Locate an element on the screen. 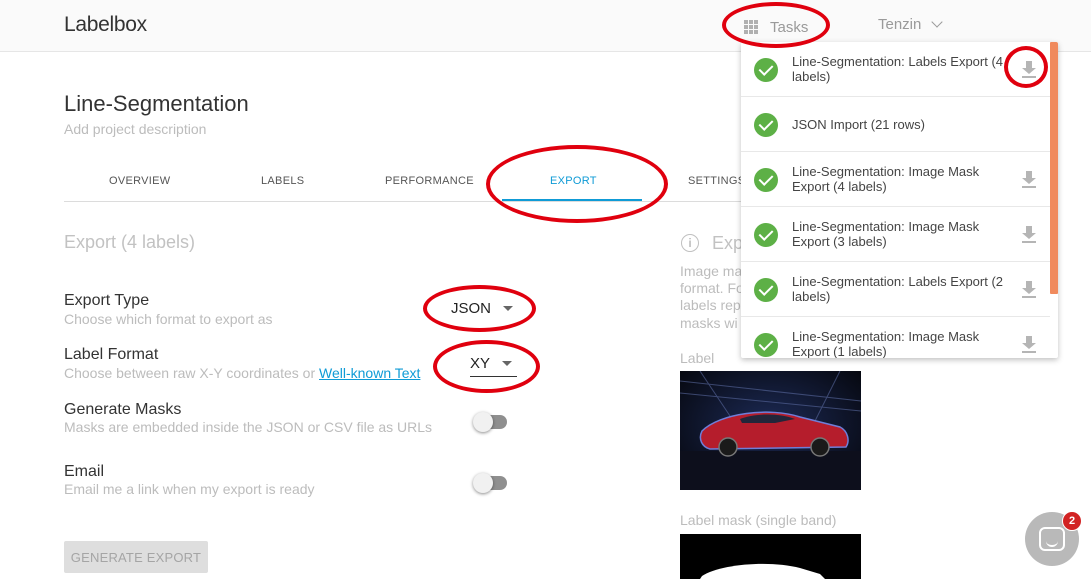 Image resolution: width=1091 pixels, height=579 pixels. chat-notification-badge: 2 is located at coordinates (1072, 521).